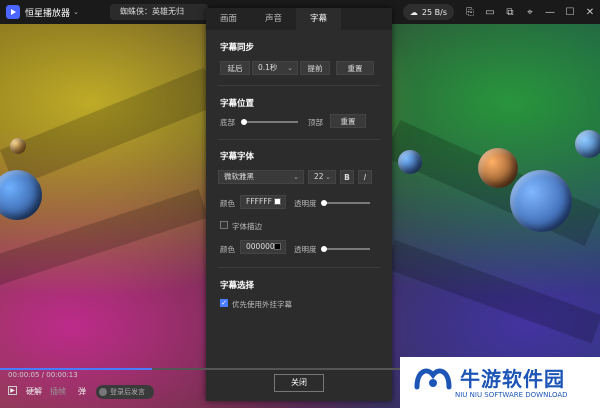  What do you see at coordinates (318, 19) in the screenshot?
I see `tab-subtitle: 字幕` at bounding box center [318, 19].